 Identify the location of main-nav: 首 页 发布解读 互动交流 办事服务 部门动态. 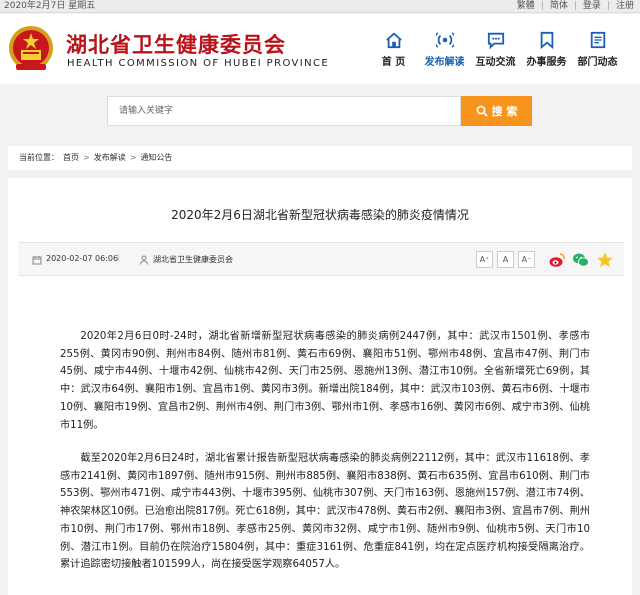
(495, 48).